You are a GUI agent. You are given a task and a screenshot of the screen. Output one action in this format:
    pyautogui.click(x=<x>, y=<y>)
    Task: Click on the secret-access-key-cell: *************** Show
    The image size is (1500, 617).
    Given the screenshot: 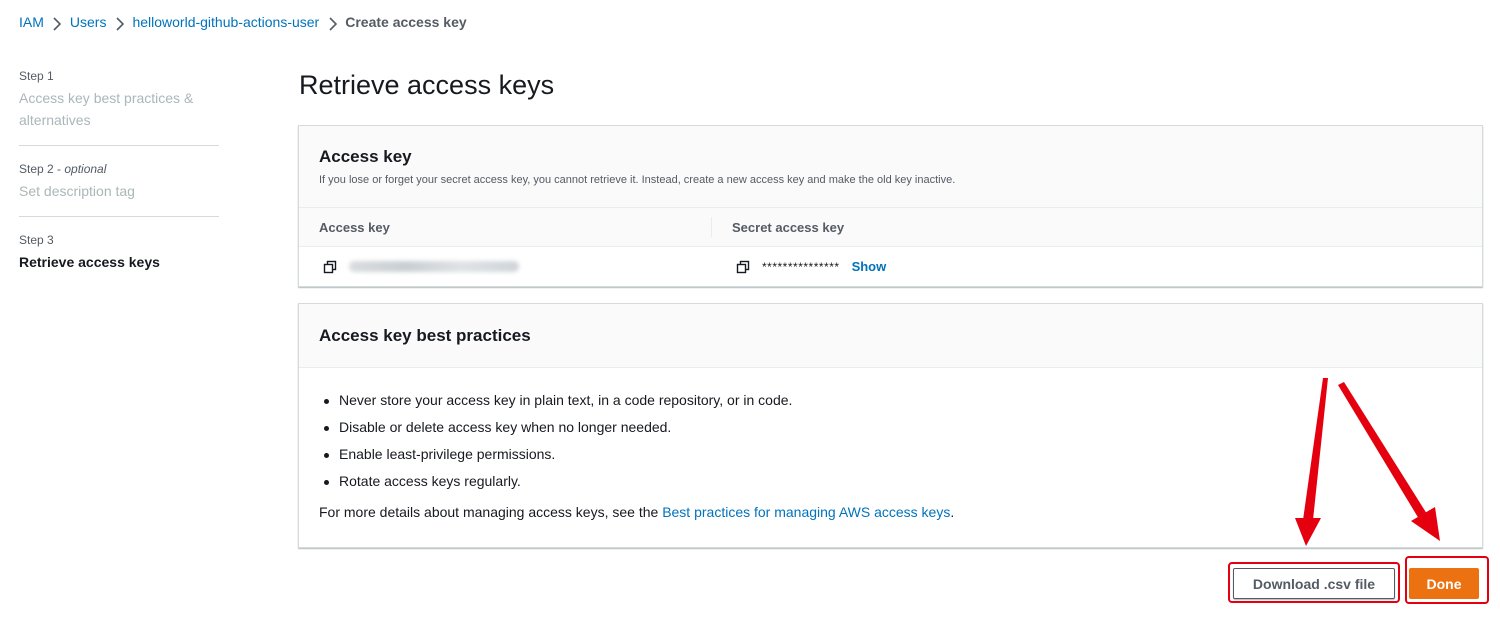 What is the action you would take?
    pyautogui.click(x=799, y=266)
    